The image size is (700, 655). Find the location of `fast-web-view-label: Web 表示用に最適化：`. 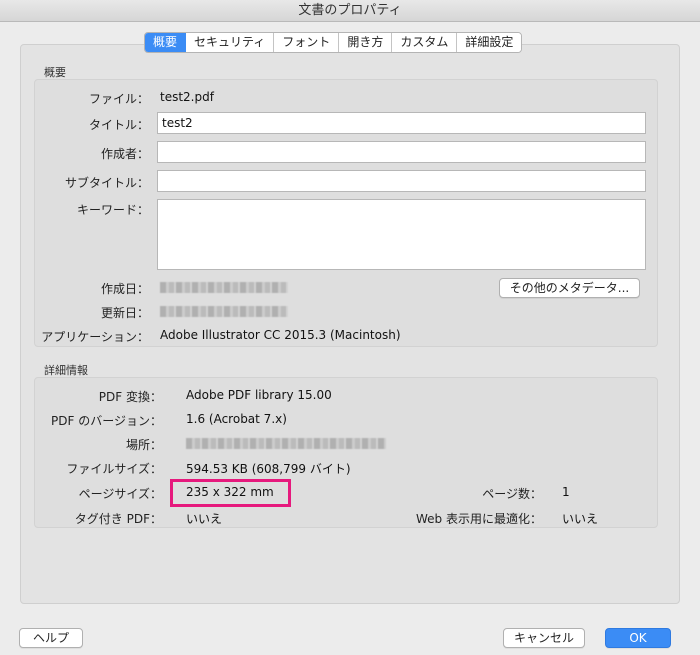

fast-web-view-label: Web 表示用に最適化： is located at coordinates (479, 519).